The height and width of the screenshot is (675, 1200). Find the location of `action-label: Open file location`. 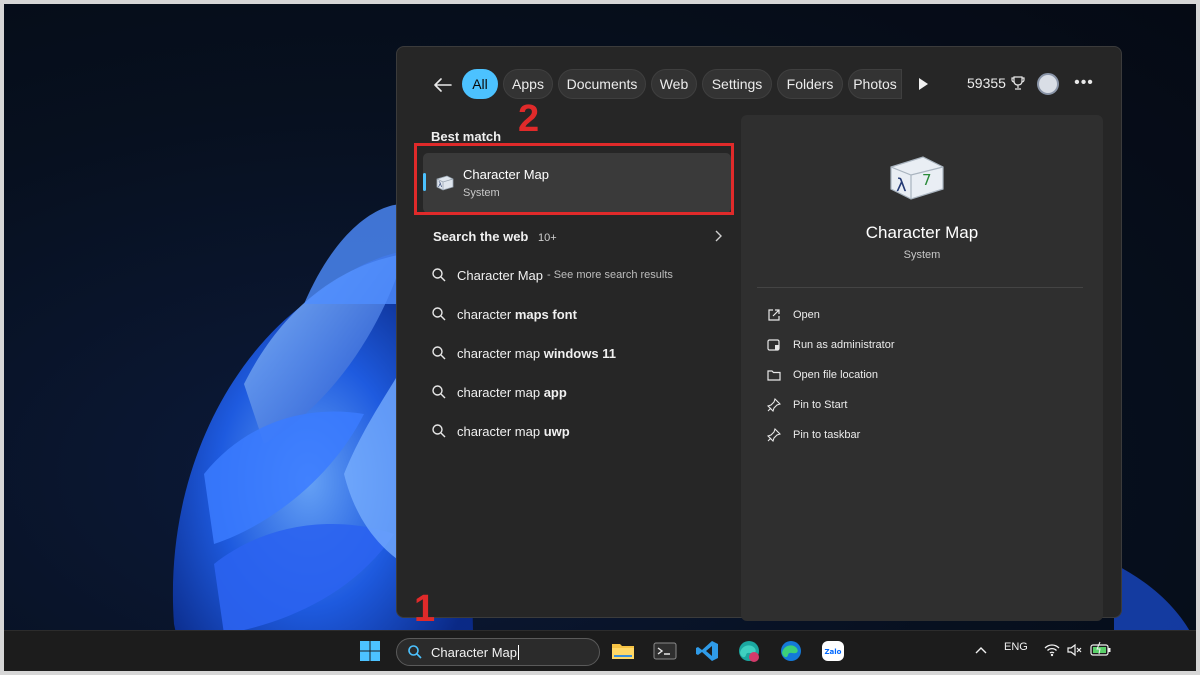

action-label: Open file location is located at coordinates (835, 375).